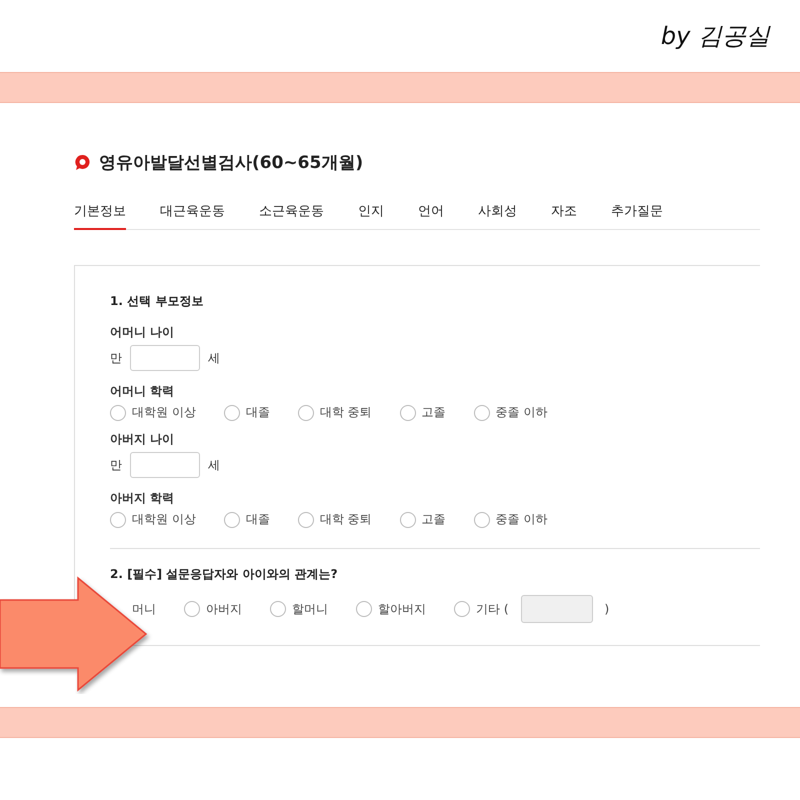  Describe the element at coordinates (310, 609) in the screenshot. I see `option-label: 할머니` at that location.